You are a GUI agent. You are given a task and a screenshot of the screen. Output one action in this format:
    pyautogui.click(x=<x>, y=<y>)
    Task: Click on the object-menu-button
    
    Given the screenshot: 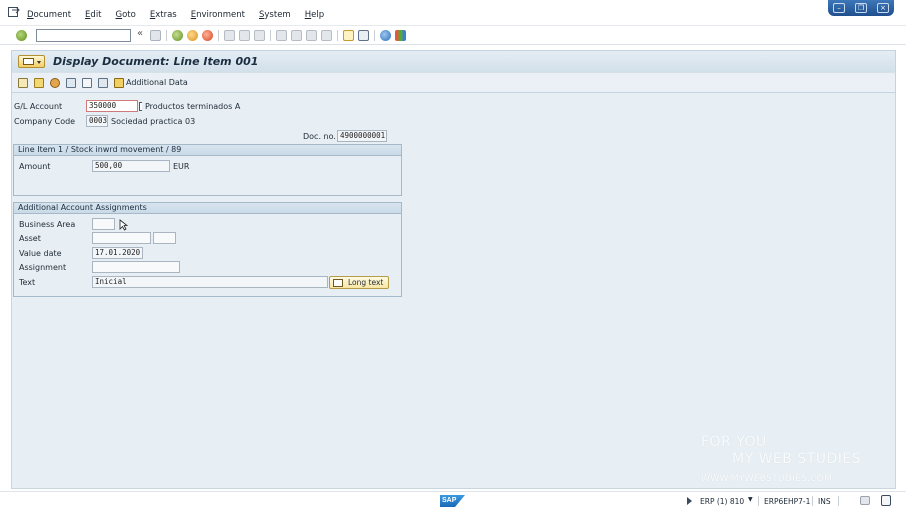 What is the action you would take?
    pyautogui.click(x=31, y=61)
    